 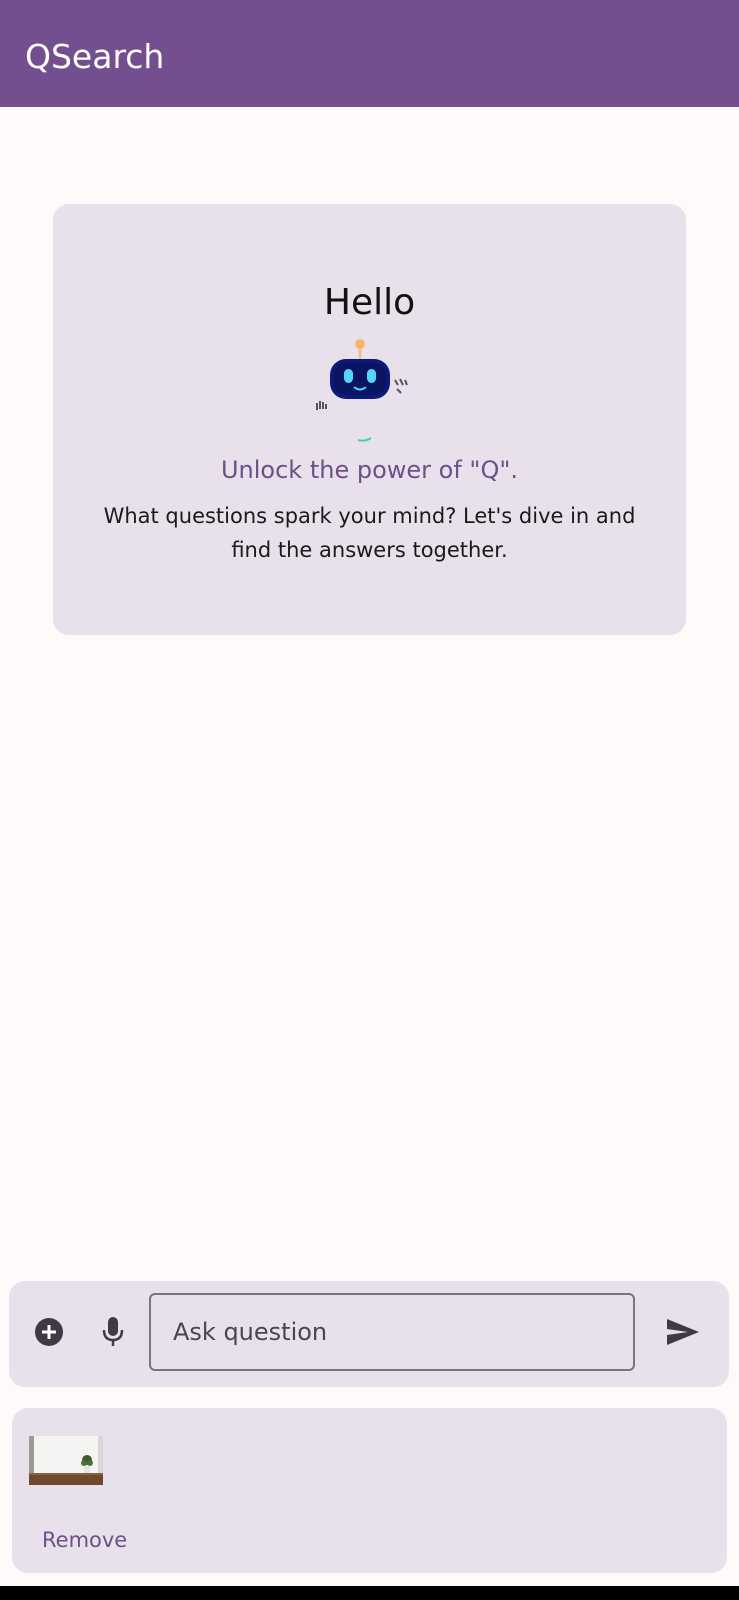 I want to click on add-circle-icon, so click(x=49, y=1334).